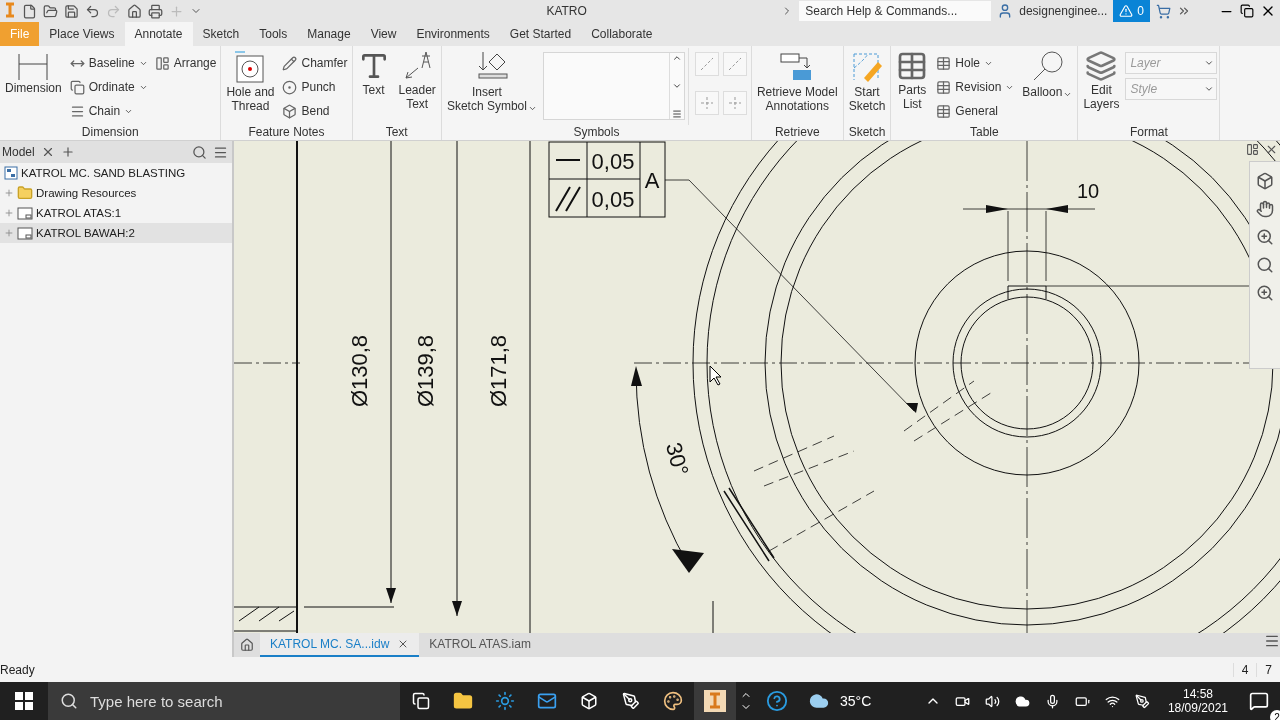 The height and width of the screenshot is (720, 1280). I want to click on tree-item: Drawing Resources, so click(116, 193).